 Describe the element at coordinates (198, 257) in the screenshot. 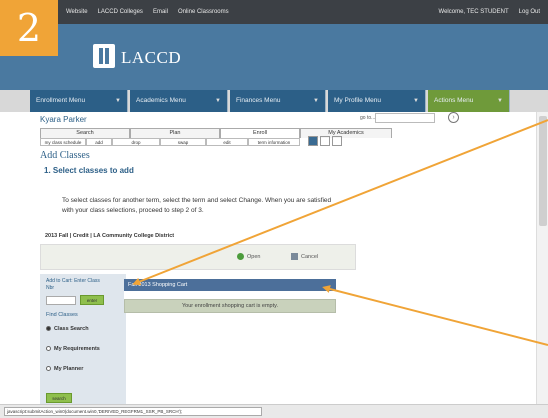

I see `action-bar: Open Cancel` at that location.